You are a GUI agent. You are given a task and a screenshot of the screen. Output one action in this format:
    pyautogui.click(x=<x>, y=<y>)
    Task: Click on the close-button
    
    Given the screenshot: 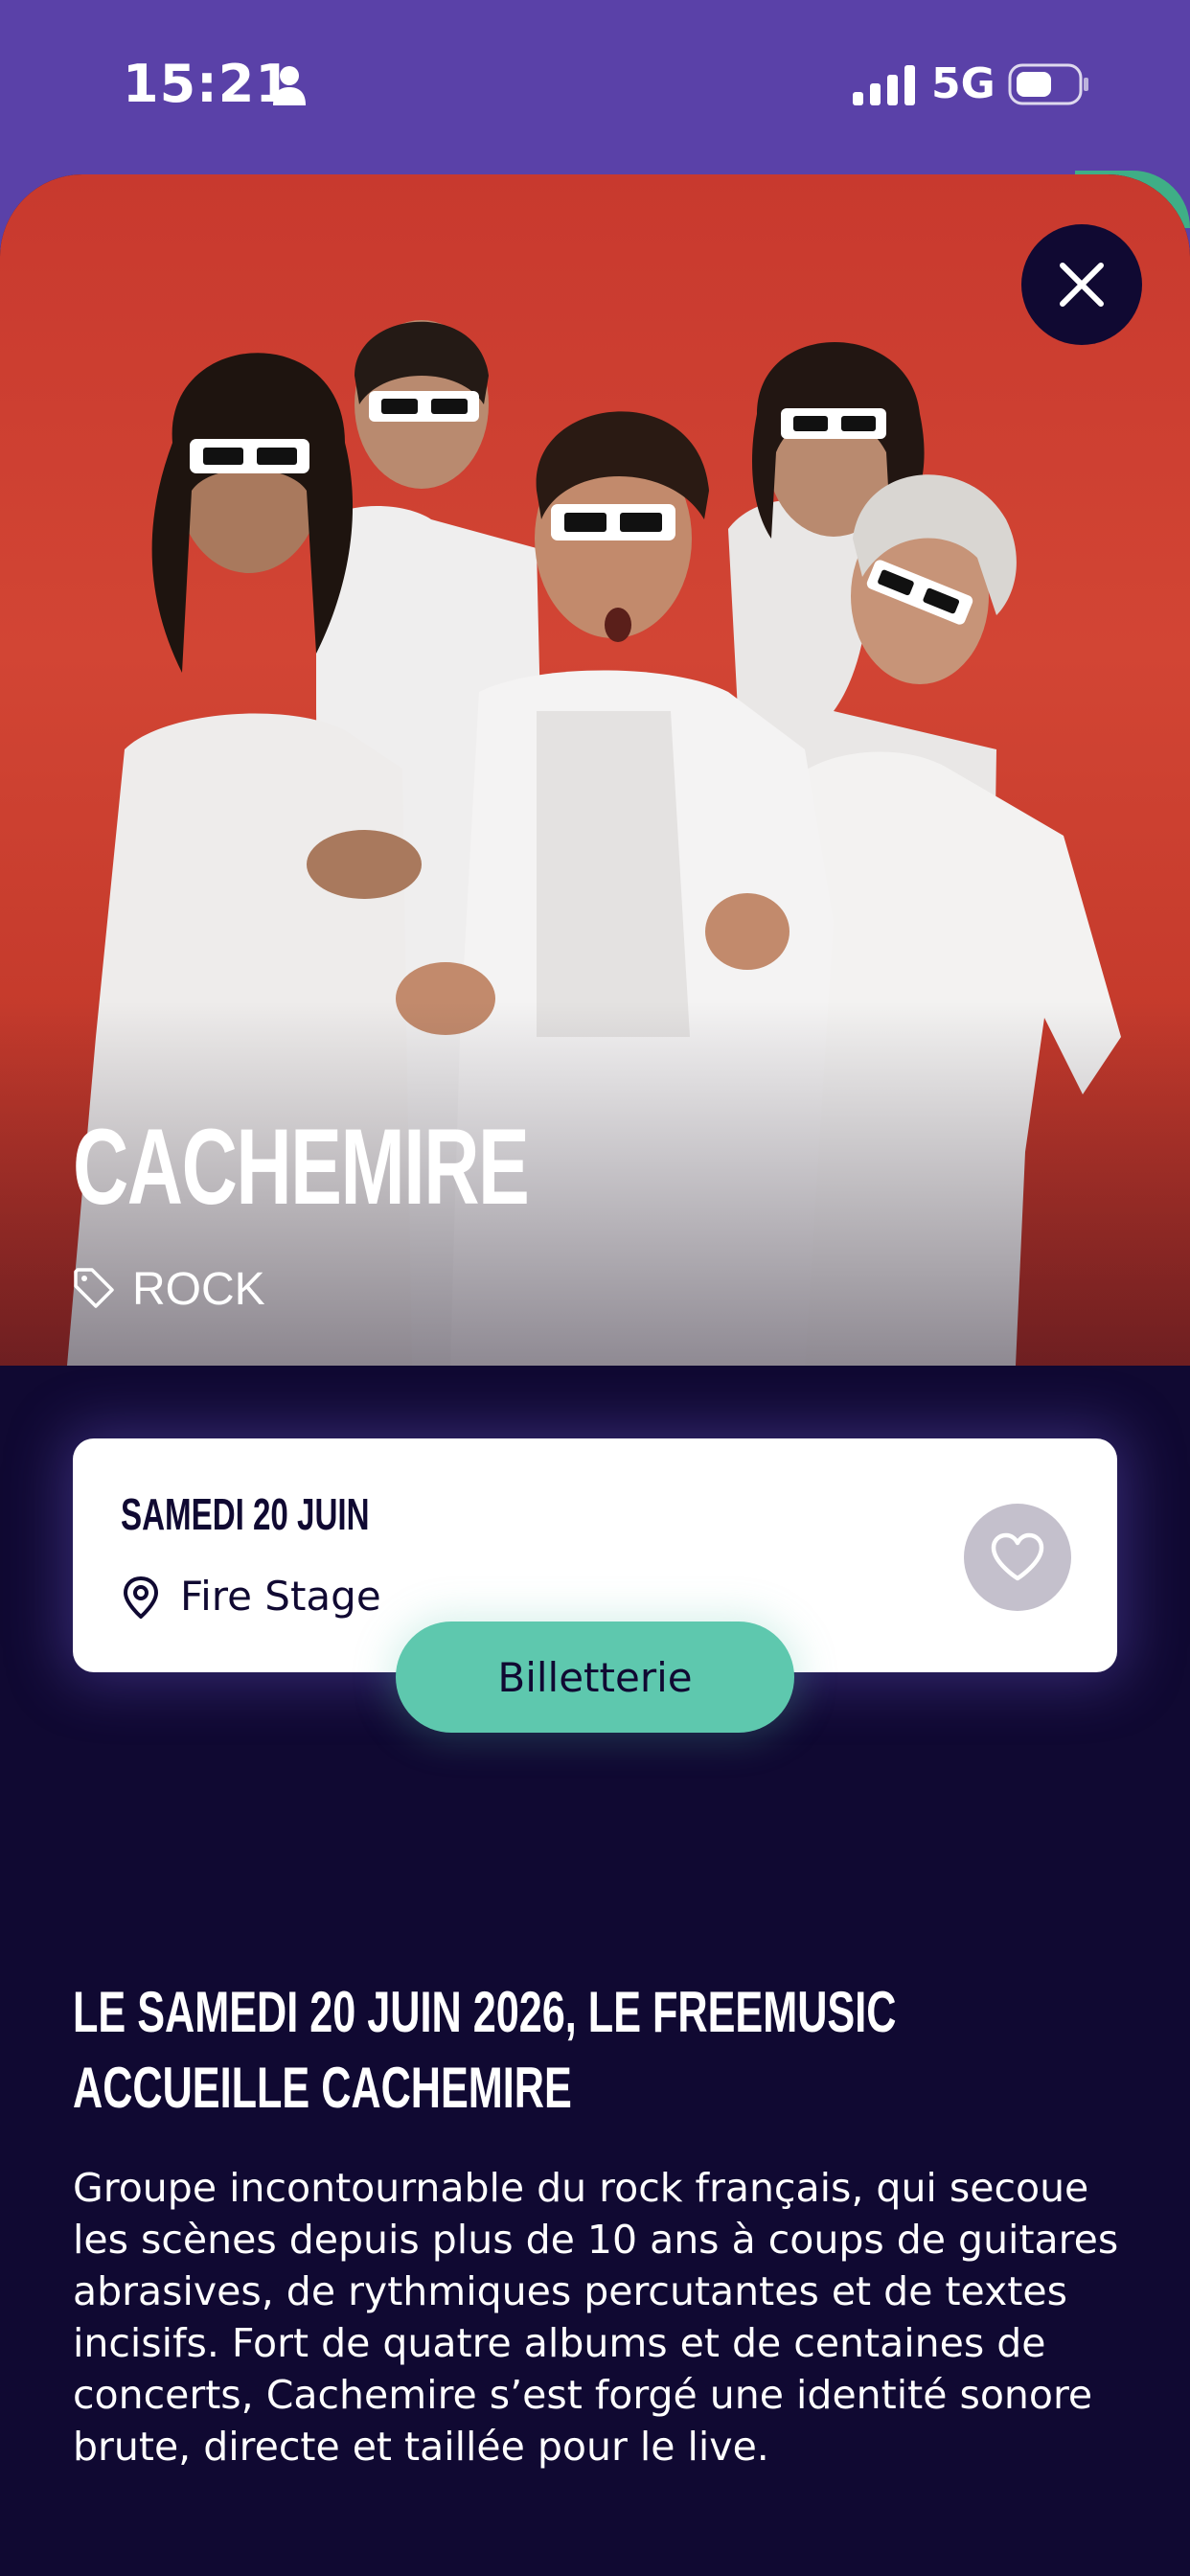 What is the action you would take?
    pyautogui.click(x=1081, y=284)
    